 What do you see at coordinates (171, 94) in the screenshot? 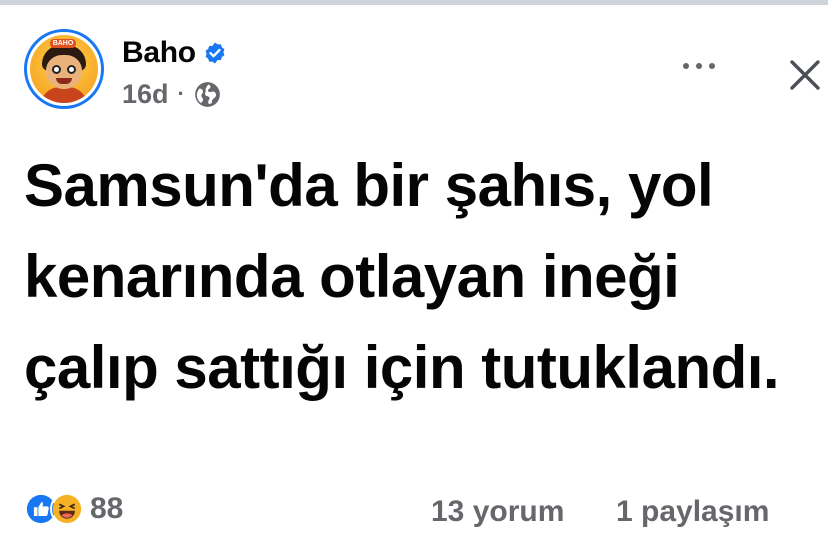
I see `post-meta: 16d ·` at bounding box center [171, 94].